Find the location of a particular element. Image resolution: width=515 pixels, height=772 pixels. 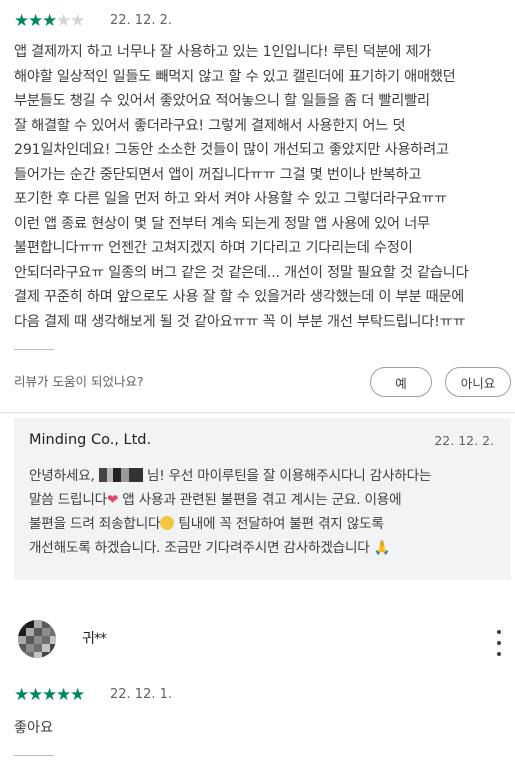

reviewer-name: 귀** is located at coordinates (94, 639).